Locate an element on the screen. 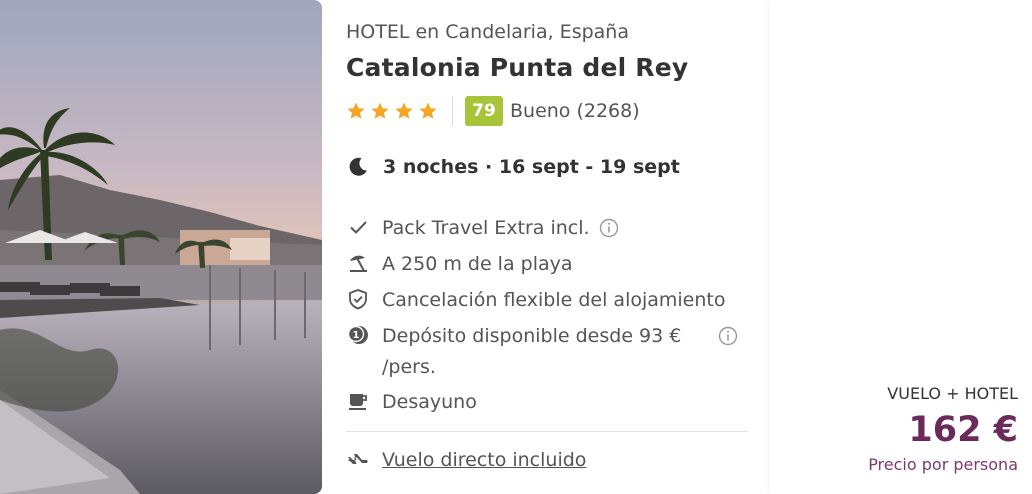 The width and height of the screenshot is (1032, 494). section-divider is located at coordinates (547, 431).